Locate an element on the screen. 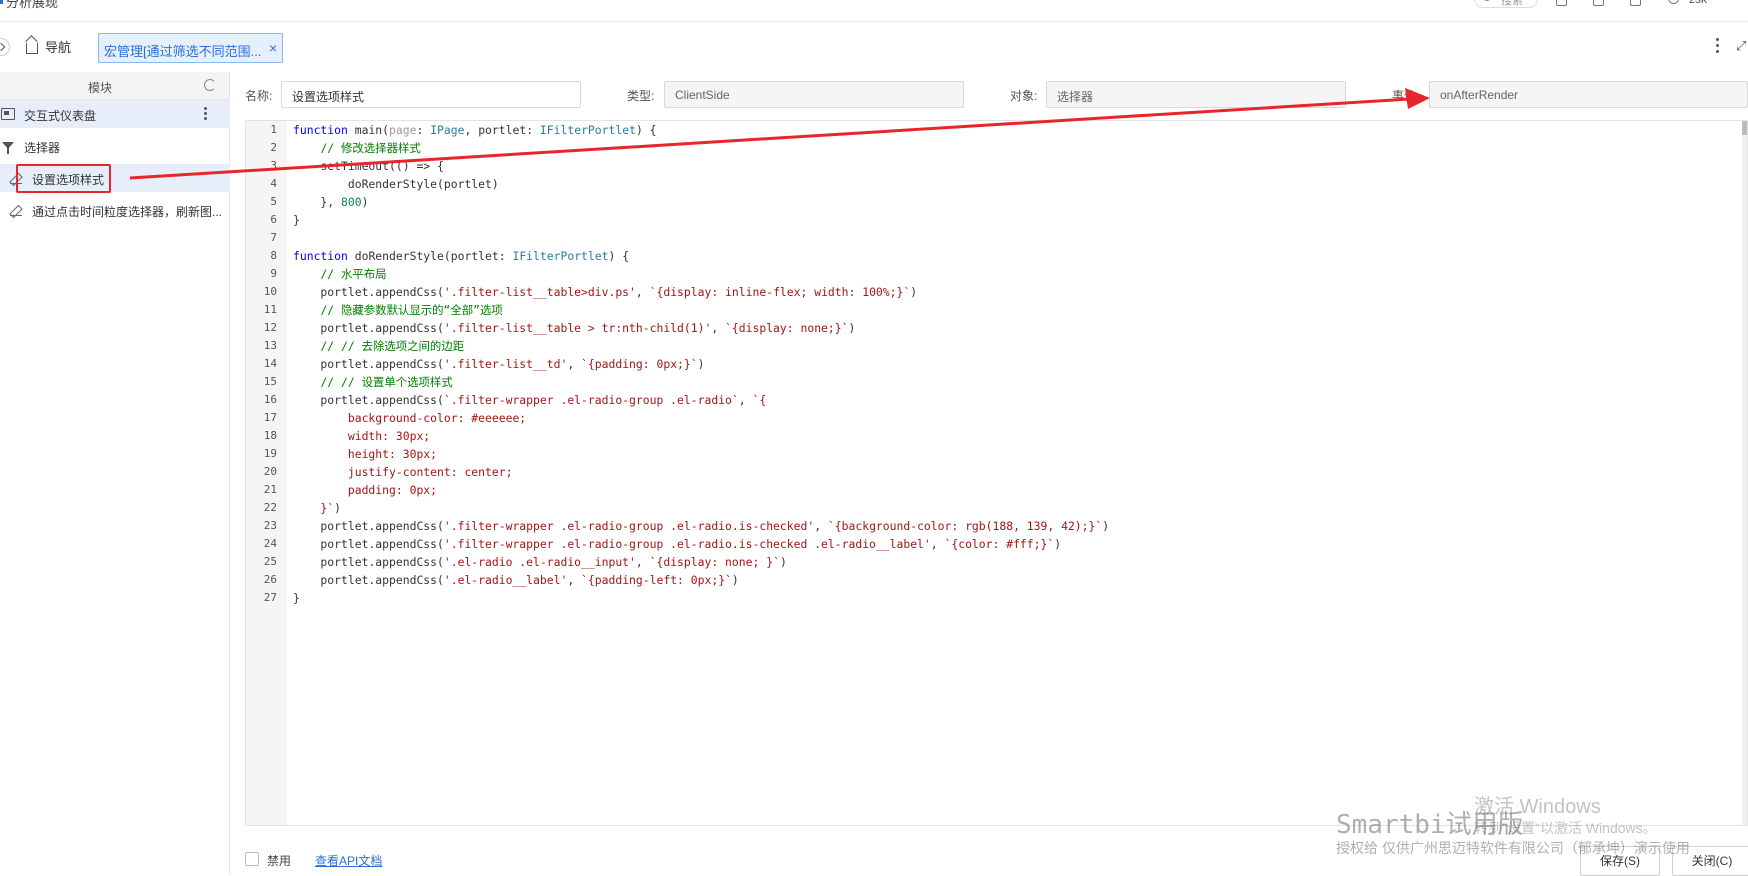 The image size is (1748, 876). line-number: 15 is located at coordinates (270, 381).